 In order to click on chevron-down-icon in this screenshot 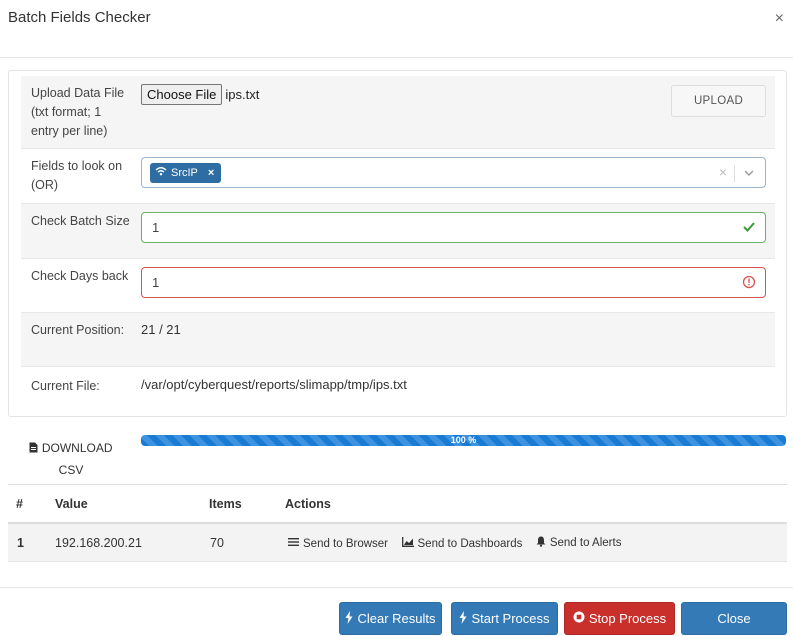, I will do `click(749, 174)`.